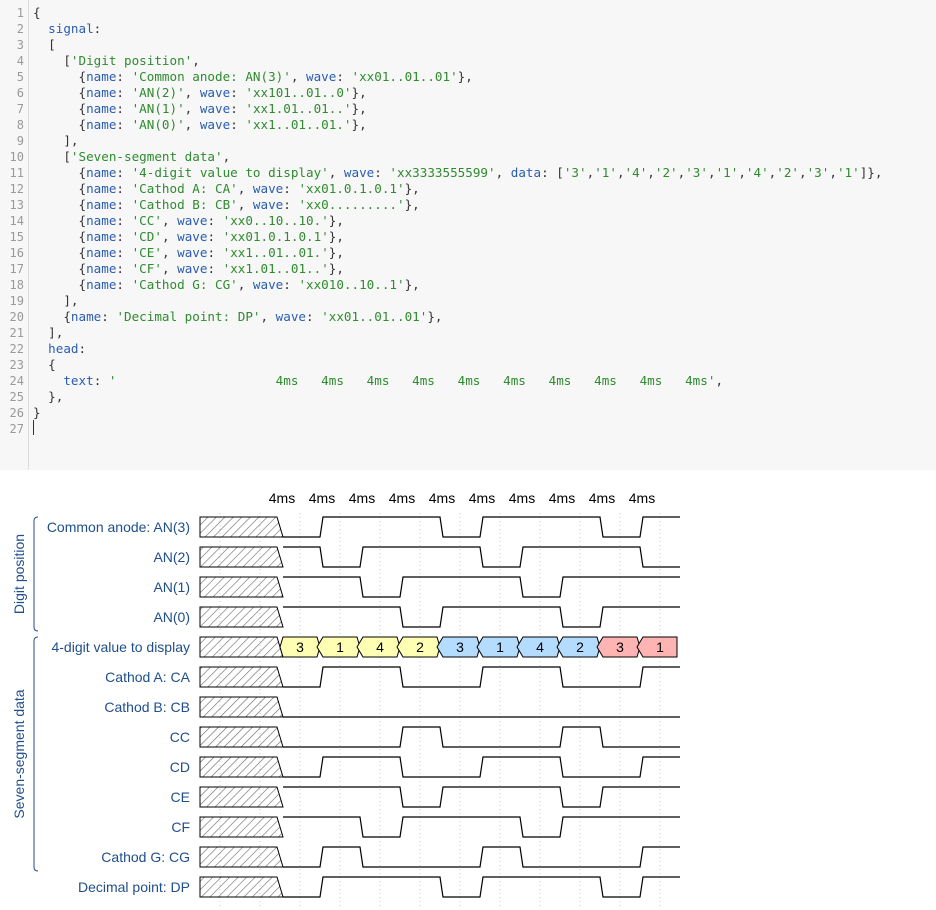 This screenshot has height=910, width=936. Describe the element at coordinates (20, 45) in the screenshot. I see `line-number: 3` at that location.